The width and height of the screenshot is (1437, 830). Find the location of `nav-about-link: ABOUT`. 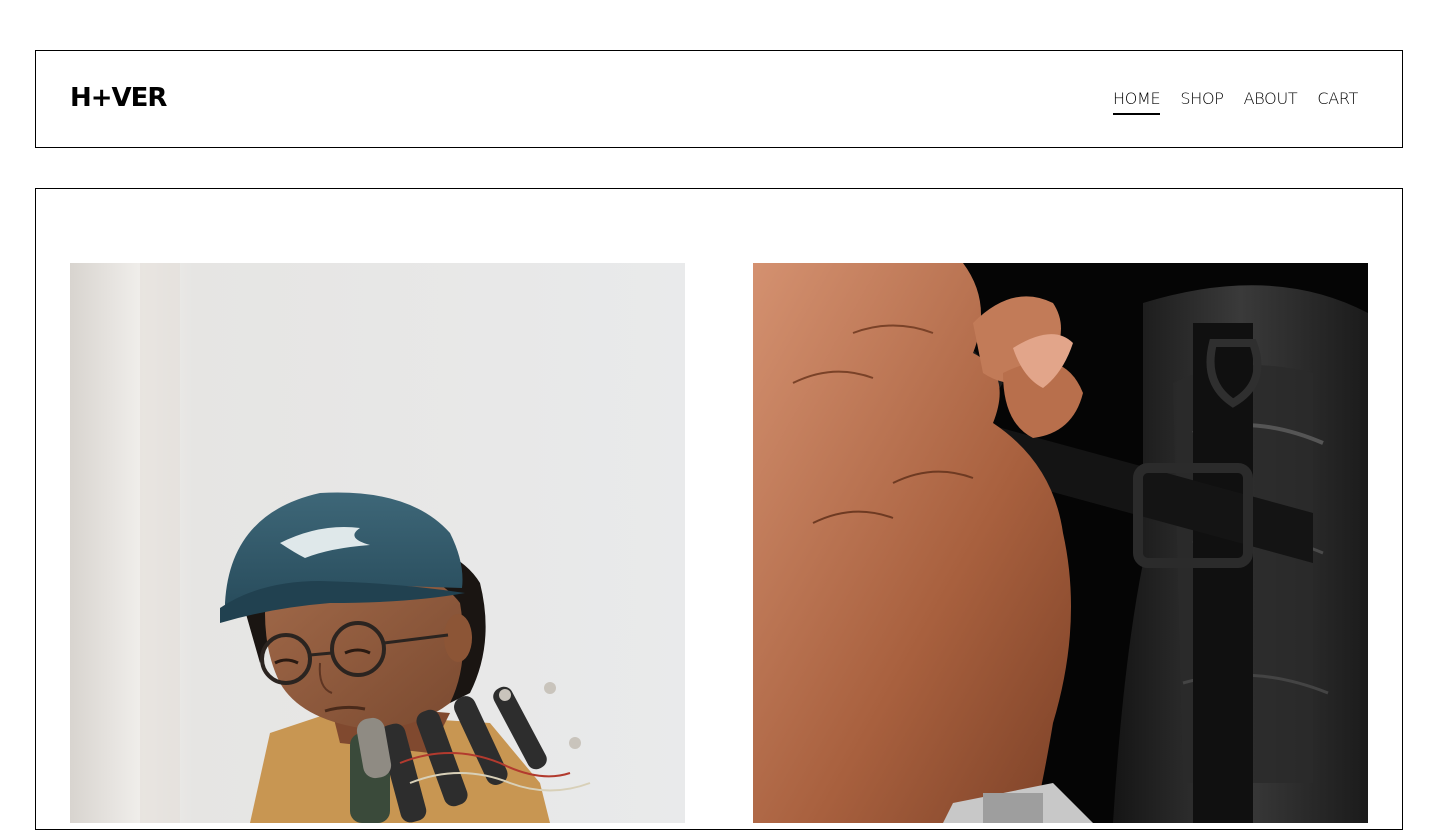

nav-about-link: ABOUT is located at coordinates (1271, 102).